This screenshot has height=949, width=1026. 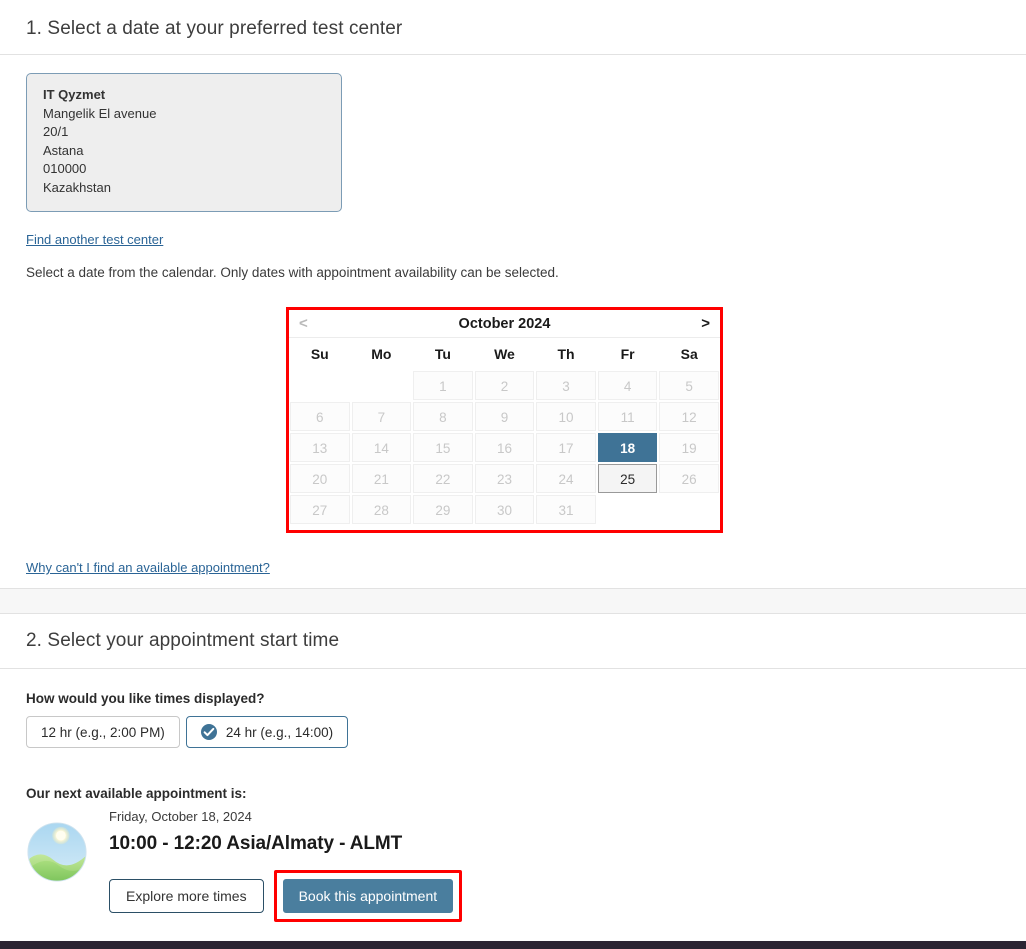 I want to click on calendar-day-29-disabled: 29, so click(x=443, y=509).